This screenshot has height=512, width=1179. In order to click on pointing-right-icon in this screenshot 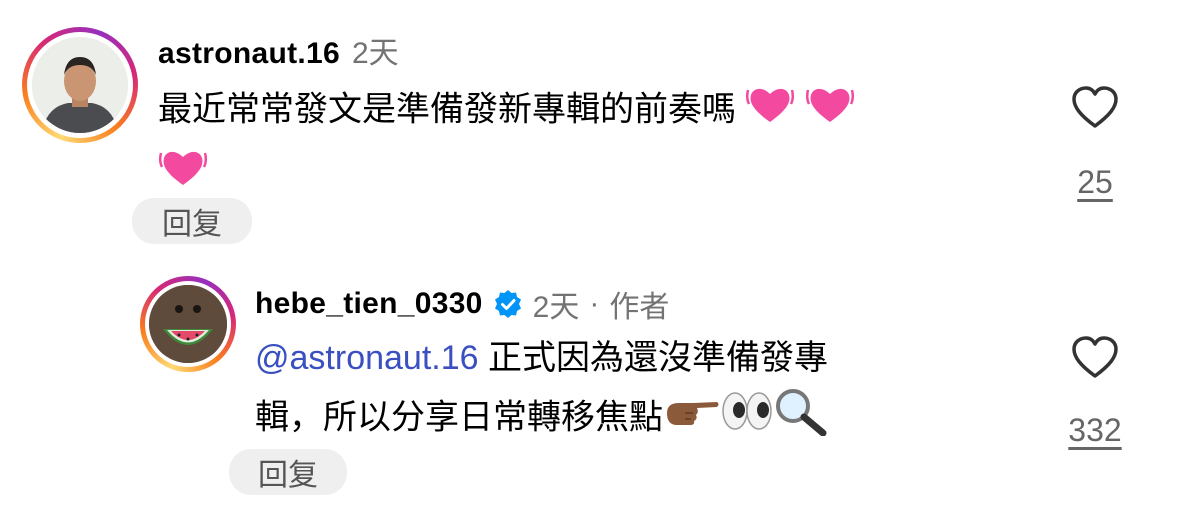, I will do `click(692, 419)`.